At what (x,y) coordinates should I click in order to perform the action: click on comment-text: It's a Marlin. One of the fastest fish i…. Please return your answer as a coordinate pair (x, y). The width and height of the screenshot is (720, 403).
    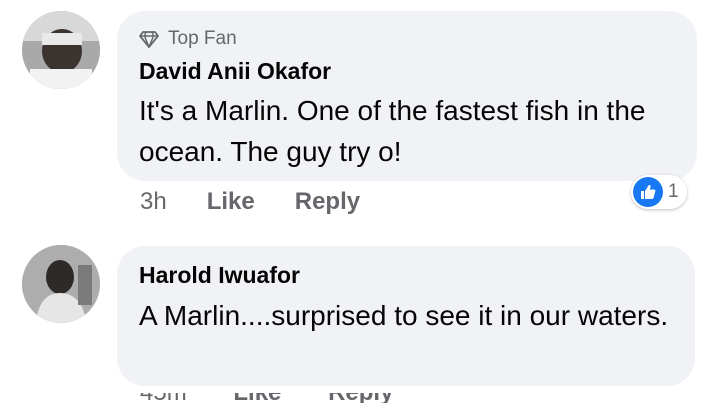
    Looking at the image, I should click on (392, 131).